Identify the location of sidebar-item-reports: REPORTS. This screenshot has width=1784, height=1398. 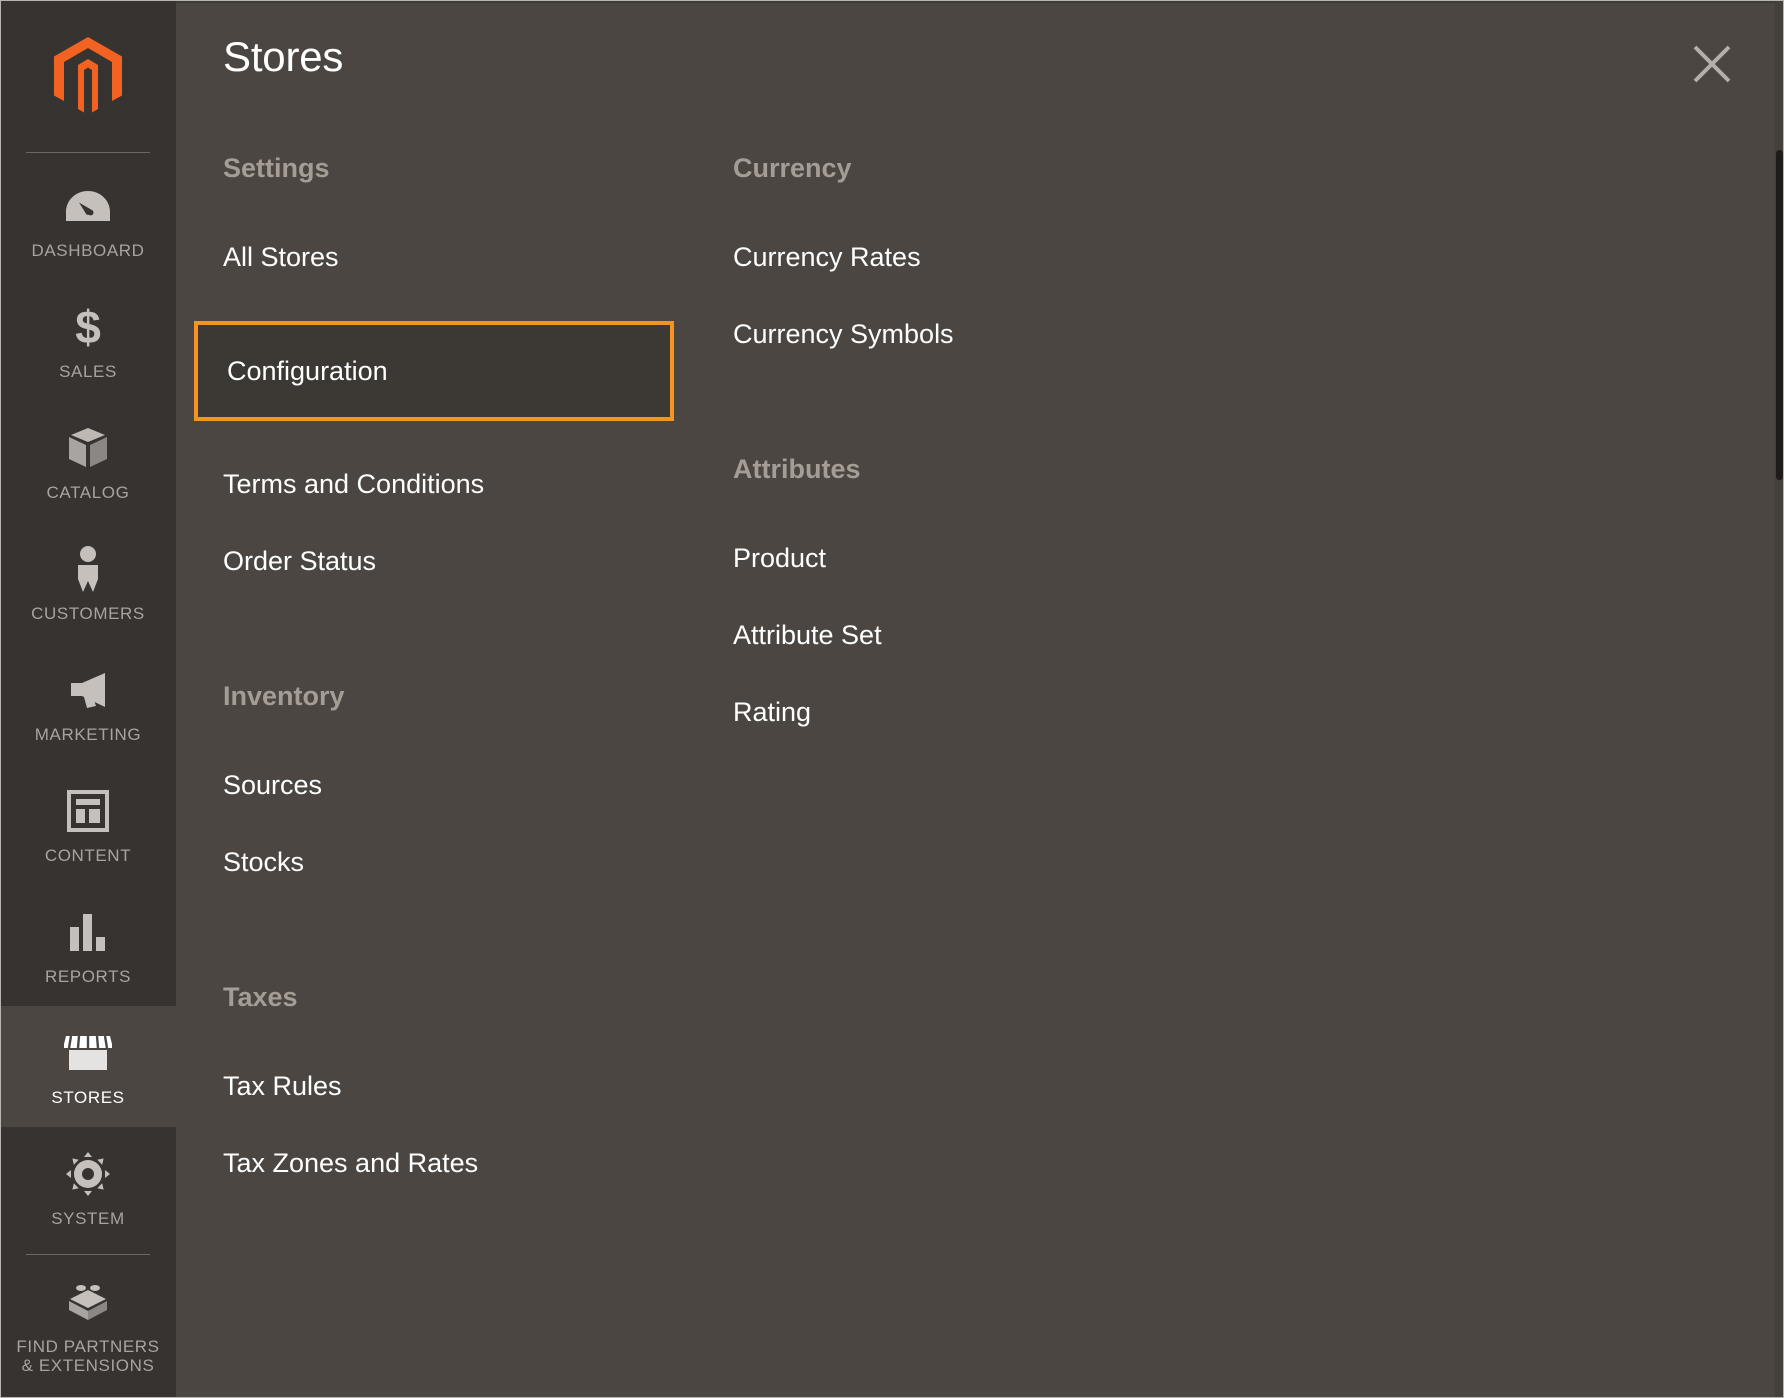
(88, 945).